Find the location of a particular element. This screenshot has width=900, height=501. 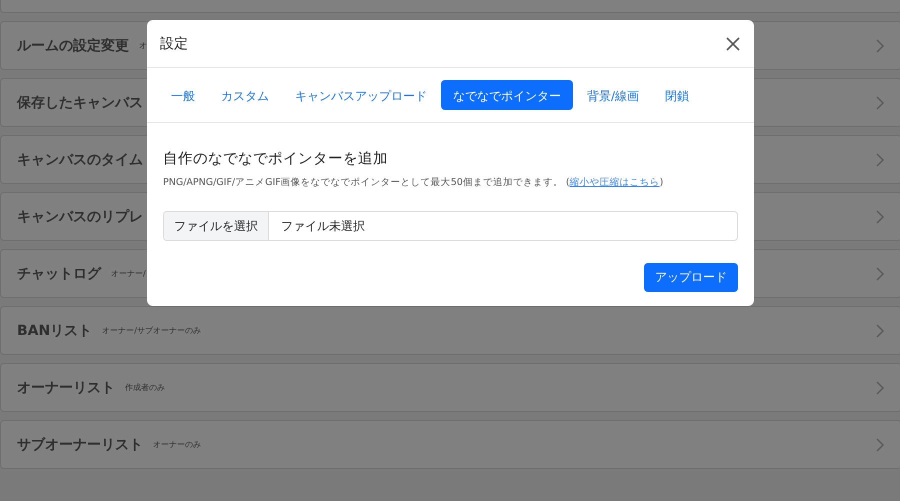

section-heading: 自作のなでなでポインターを追加 is located at coordinates (276, 159).